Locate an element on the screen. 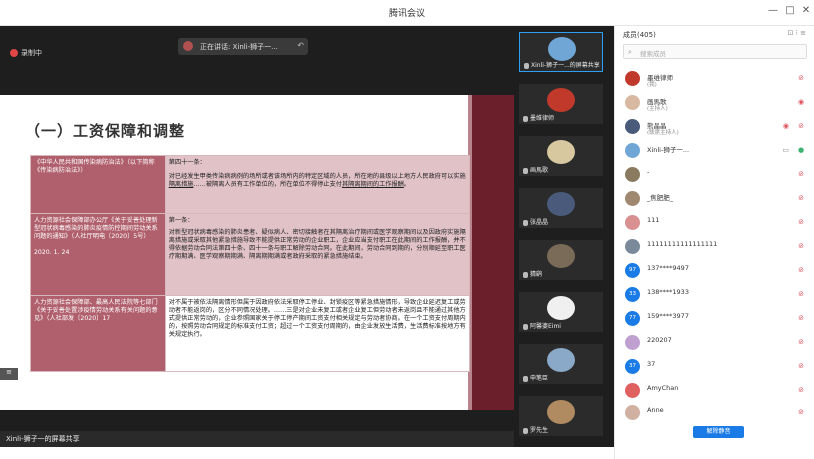 This screenshot has height=459, width=814. member-row: 画馬歌 (主持人) ◉ is located at coordinates (716, 102).